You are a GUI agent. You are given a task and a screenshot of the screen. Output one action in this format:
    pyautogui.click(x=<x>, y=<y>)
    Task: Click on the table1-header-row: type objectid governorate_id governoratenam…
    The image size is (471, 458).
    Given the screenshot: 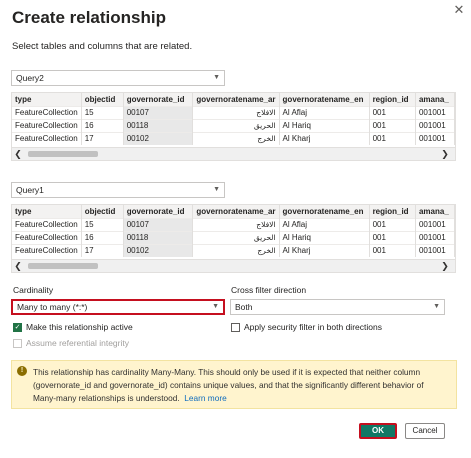 What is the action you would take?
    pyautogui.click(x=233, y=99)
    